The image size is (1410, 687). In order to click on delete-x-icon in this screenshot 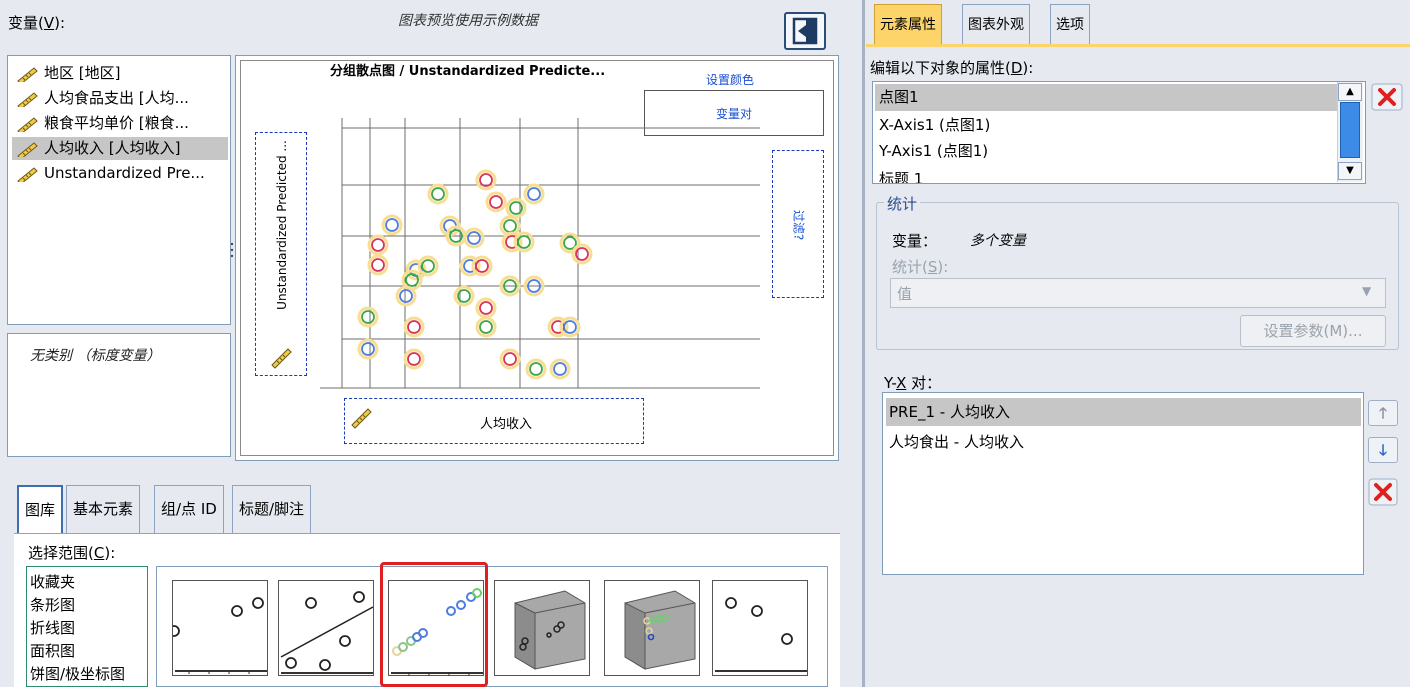, I will do `click(1383, 492)`.